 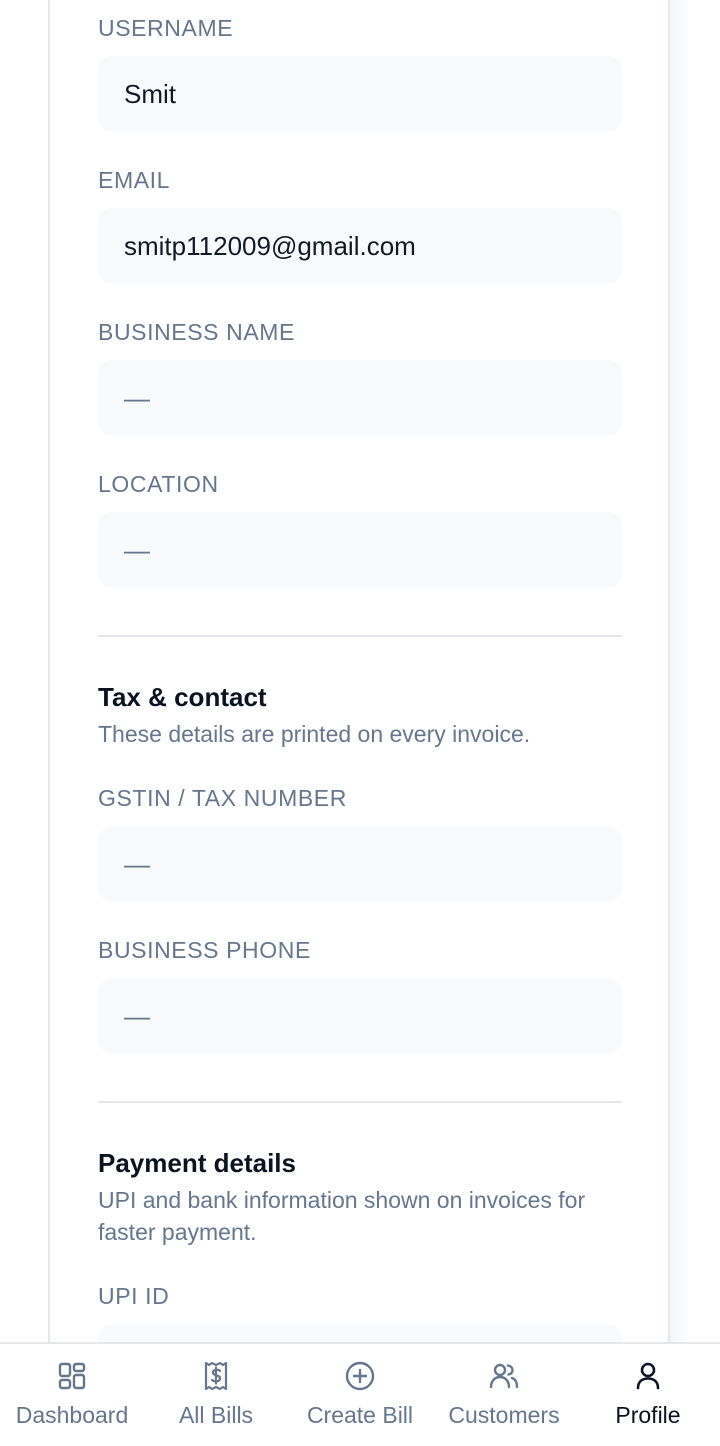 What do you see at coordinates (222, 798) in the screenshot?
I see `gstin-label: GSTIN / TAX NUMBER` at bounding box center [222, 798].